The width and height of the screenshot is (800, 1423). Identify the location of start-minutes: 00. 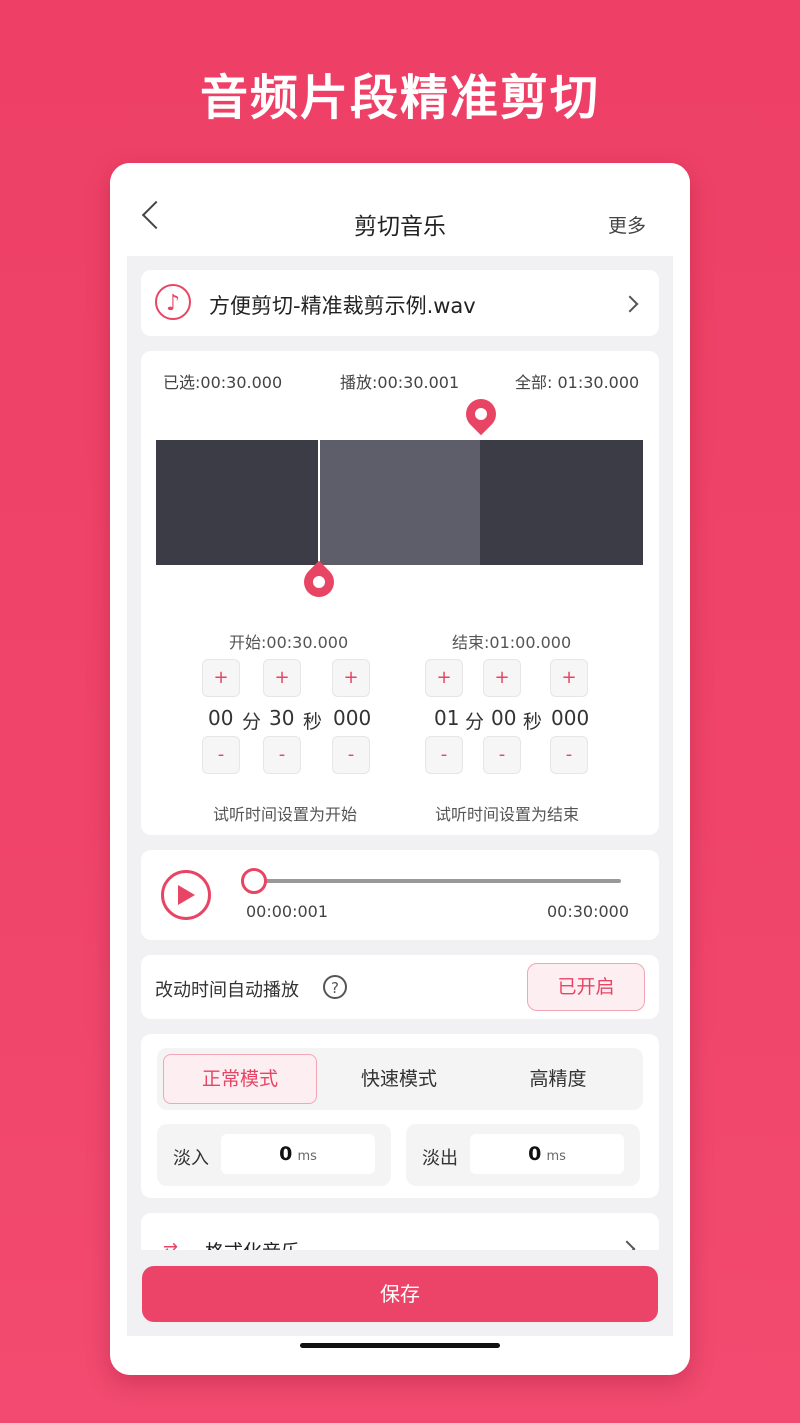
(221, 718).